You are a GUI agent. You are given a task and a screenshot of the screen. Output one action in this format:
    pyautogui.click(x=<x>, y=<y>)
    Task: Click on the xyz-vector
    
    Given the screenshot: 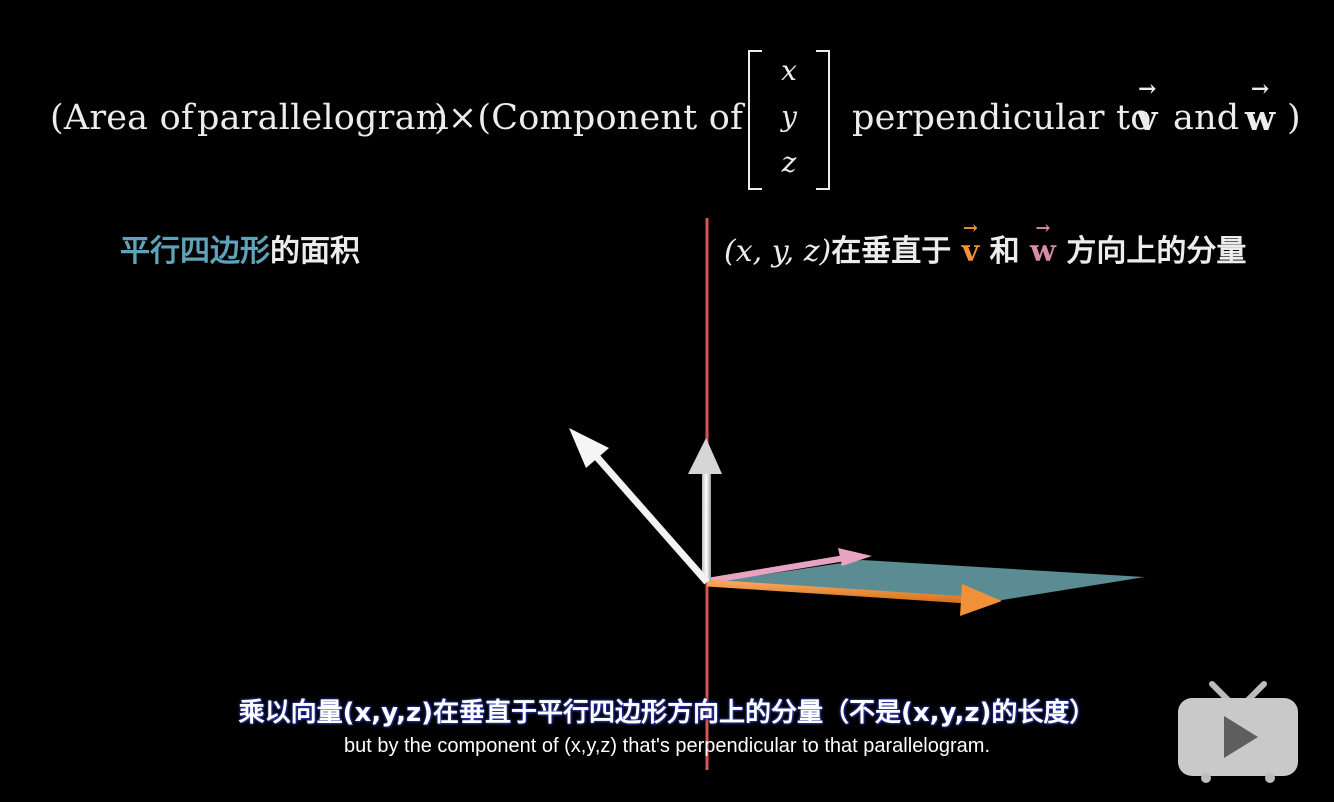 What is the action you would take?
    pyautogui.click(x=651, y=519)
    